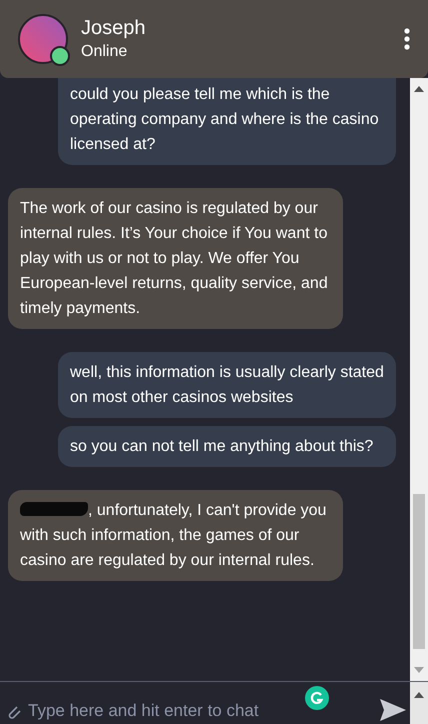 Image resolution: width=428 pixels, height=724 pixels. I want to click on message-input: Type here and hit enter to chat, so click(201, 711).